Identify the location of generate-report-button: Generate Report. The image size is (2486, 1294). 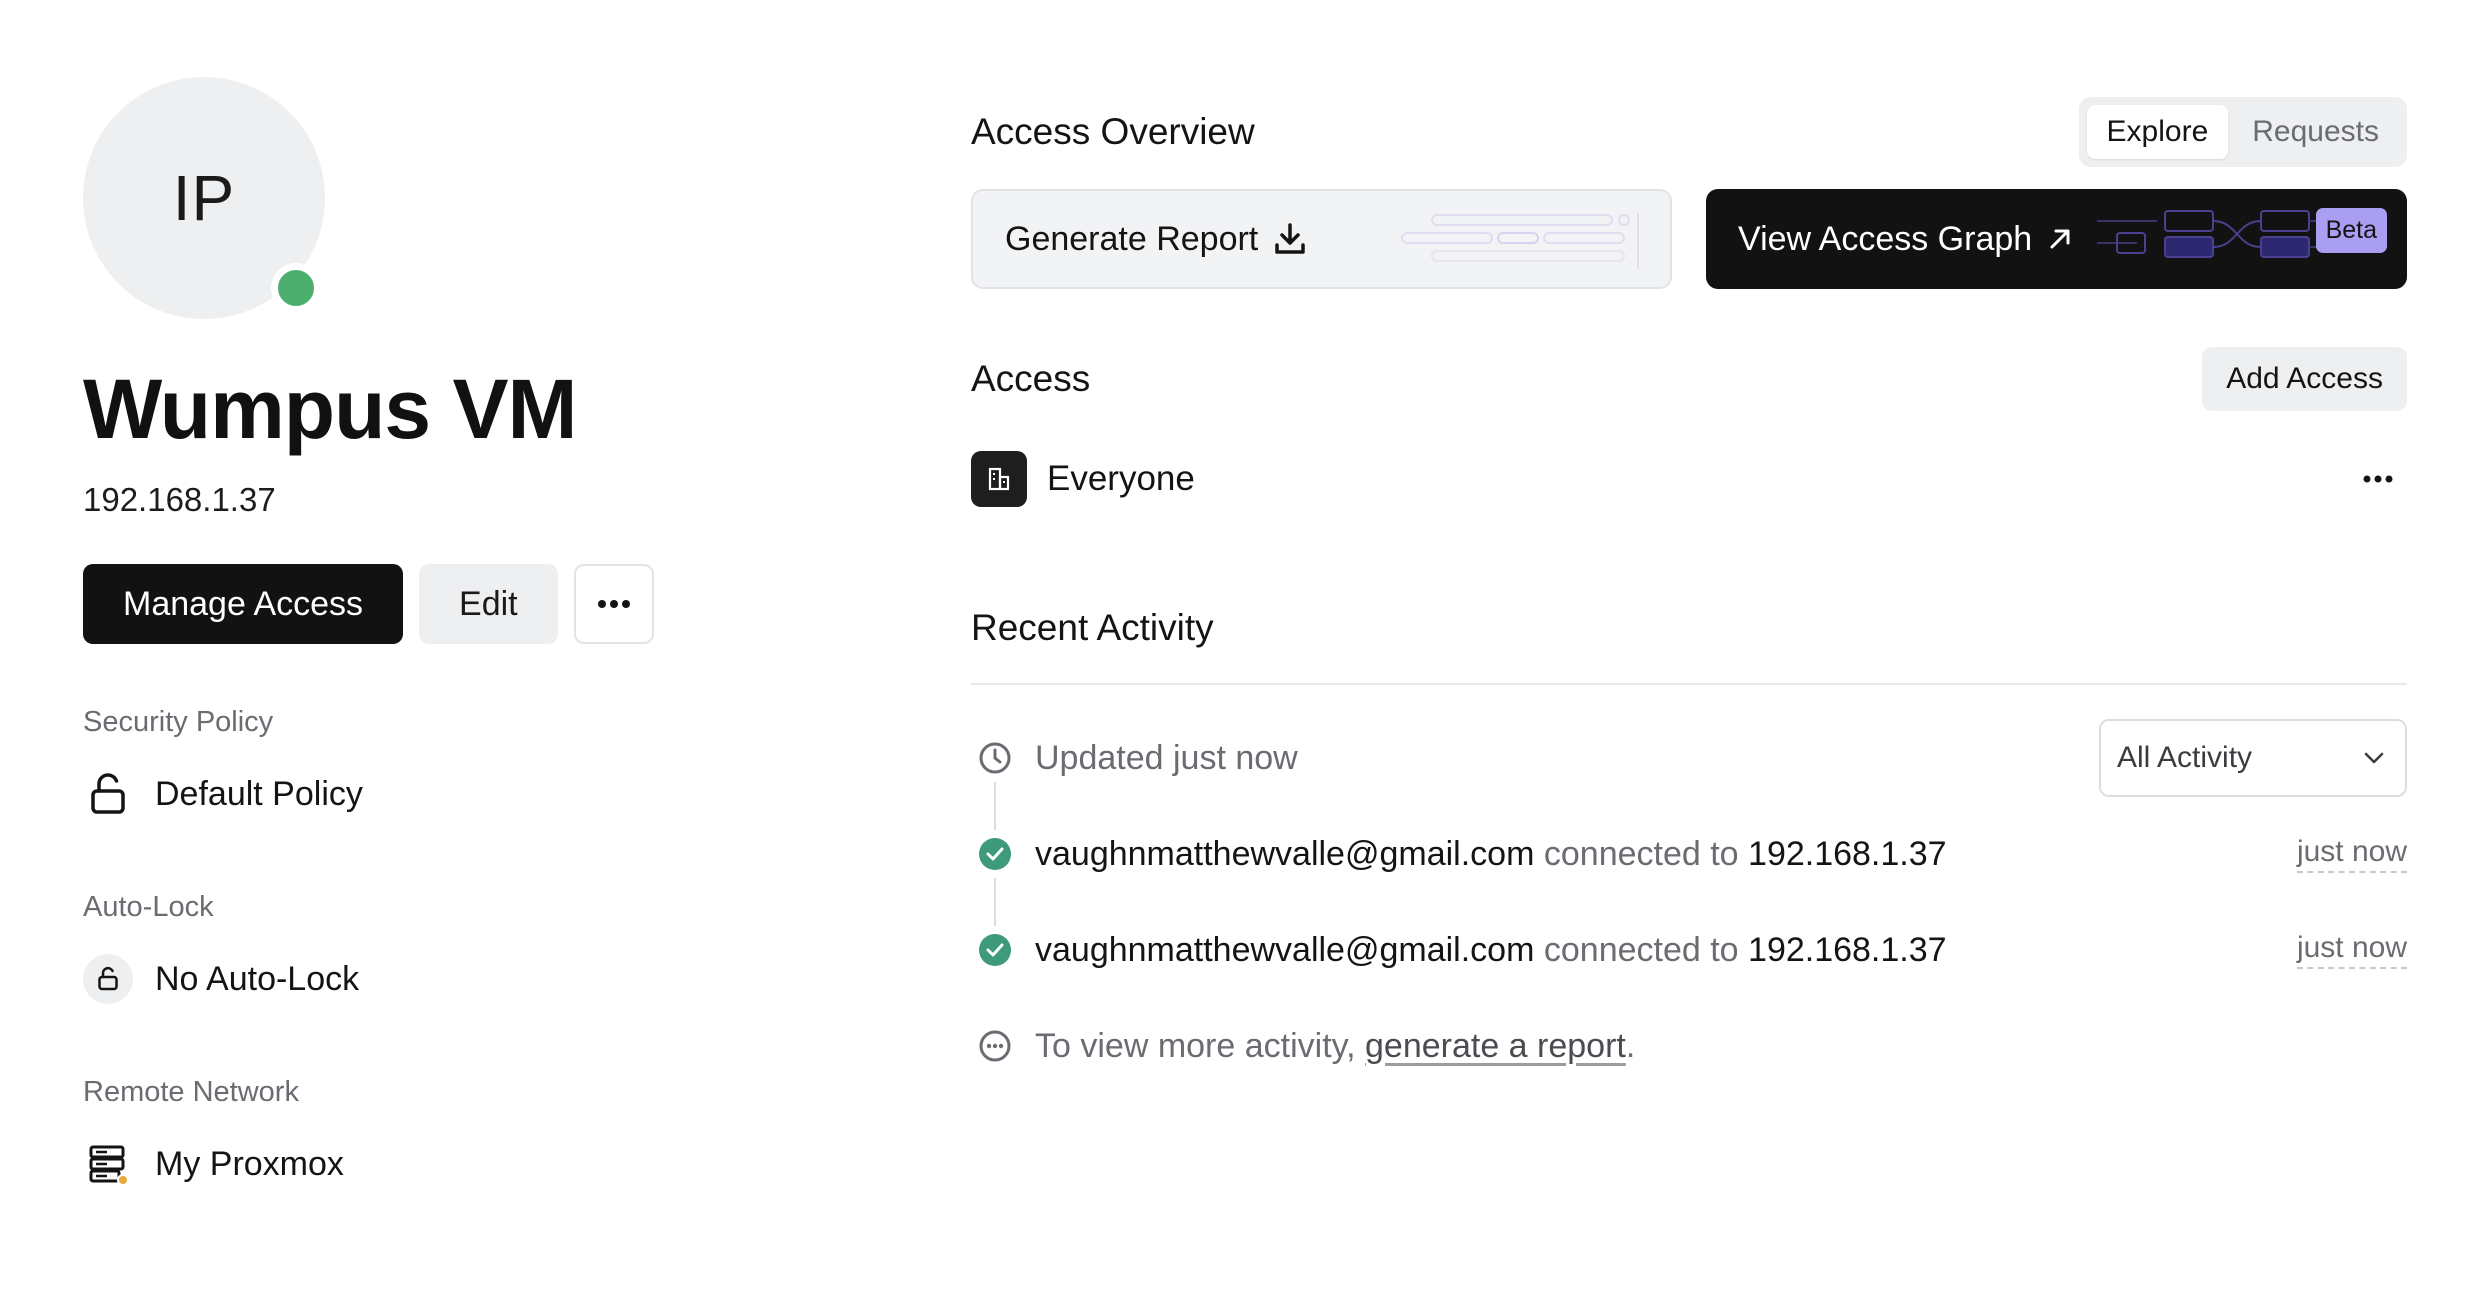
(1321, 239).